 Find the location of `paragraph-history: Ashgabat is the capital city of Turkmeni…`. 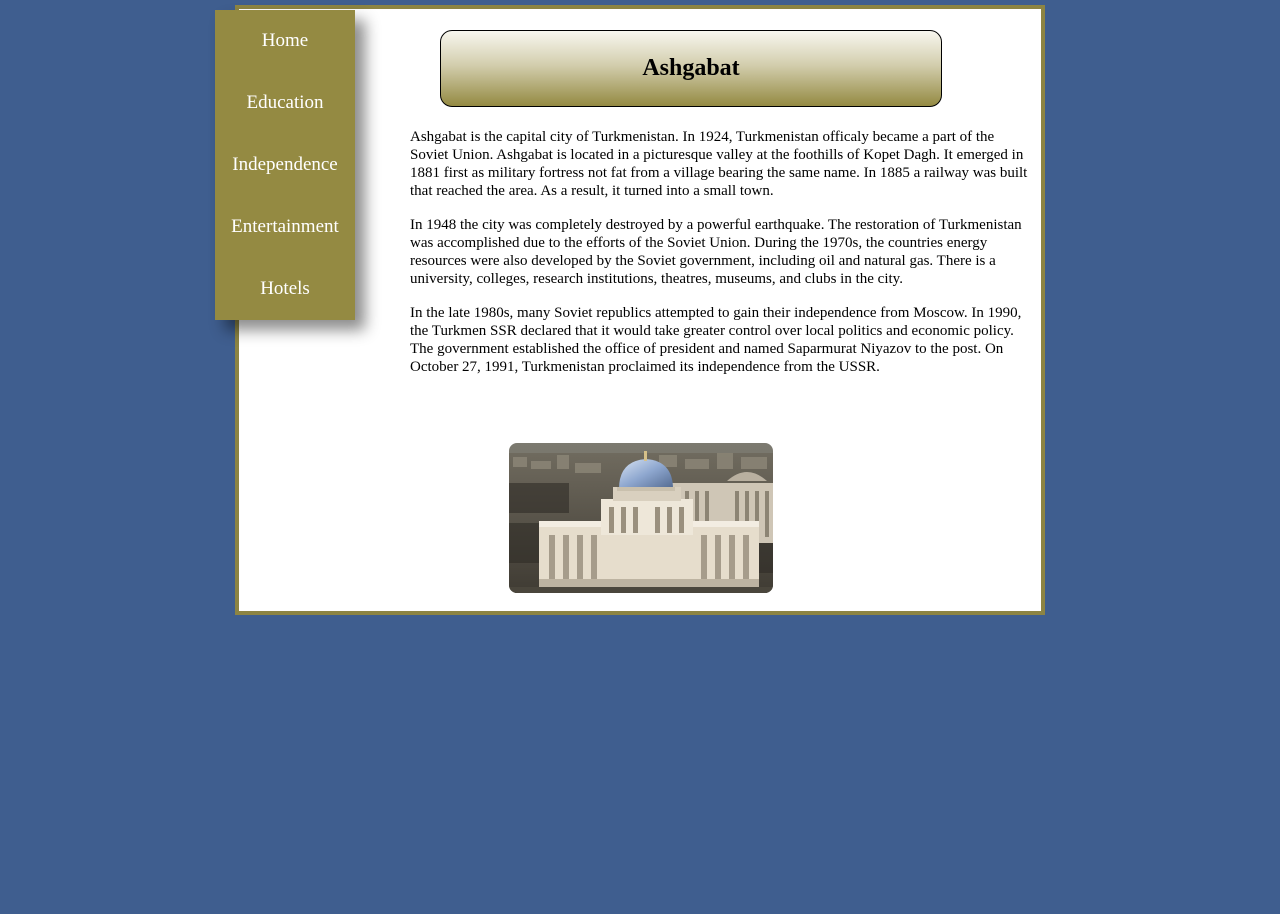

paragraph-history: Ashgabat is the capital city of Turkmeni… is located at coordinates (719, 164).